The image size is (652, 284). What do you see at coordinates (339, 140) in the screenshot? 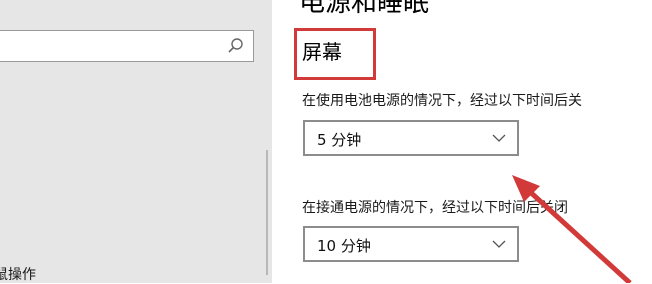
I see `dropdown-selected-value: 5 分钟` at bounding box center [339, 140].